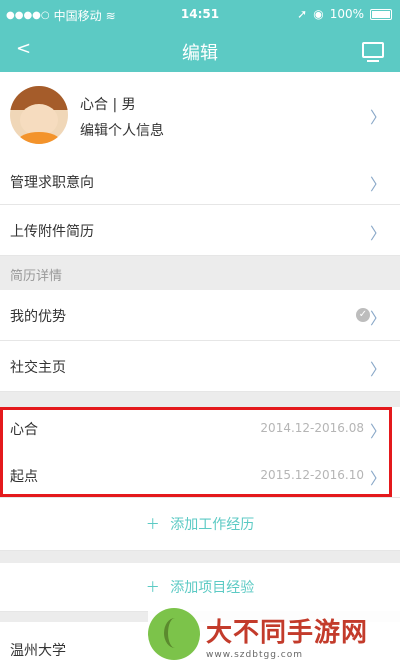  What do you see at coordinates (363, 315) in the screenshot?
I see `check-icon: ✓` at bounding box center [363, 315].